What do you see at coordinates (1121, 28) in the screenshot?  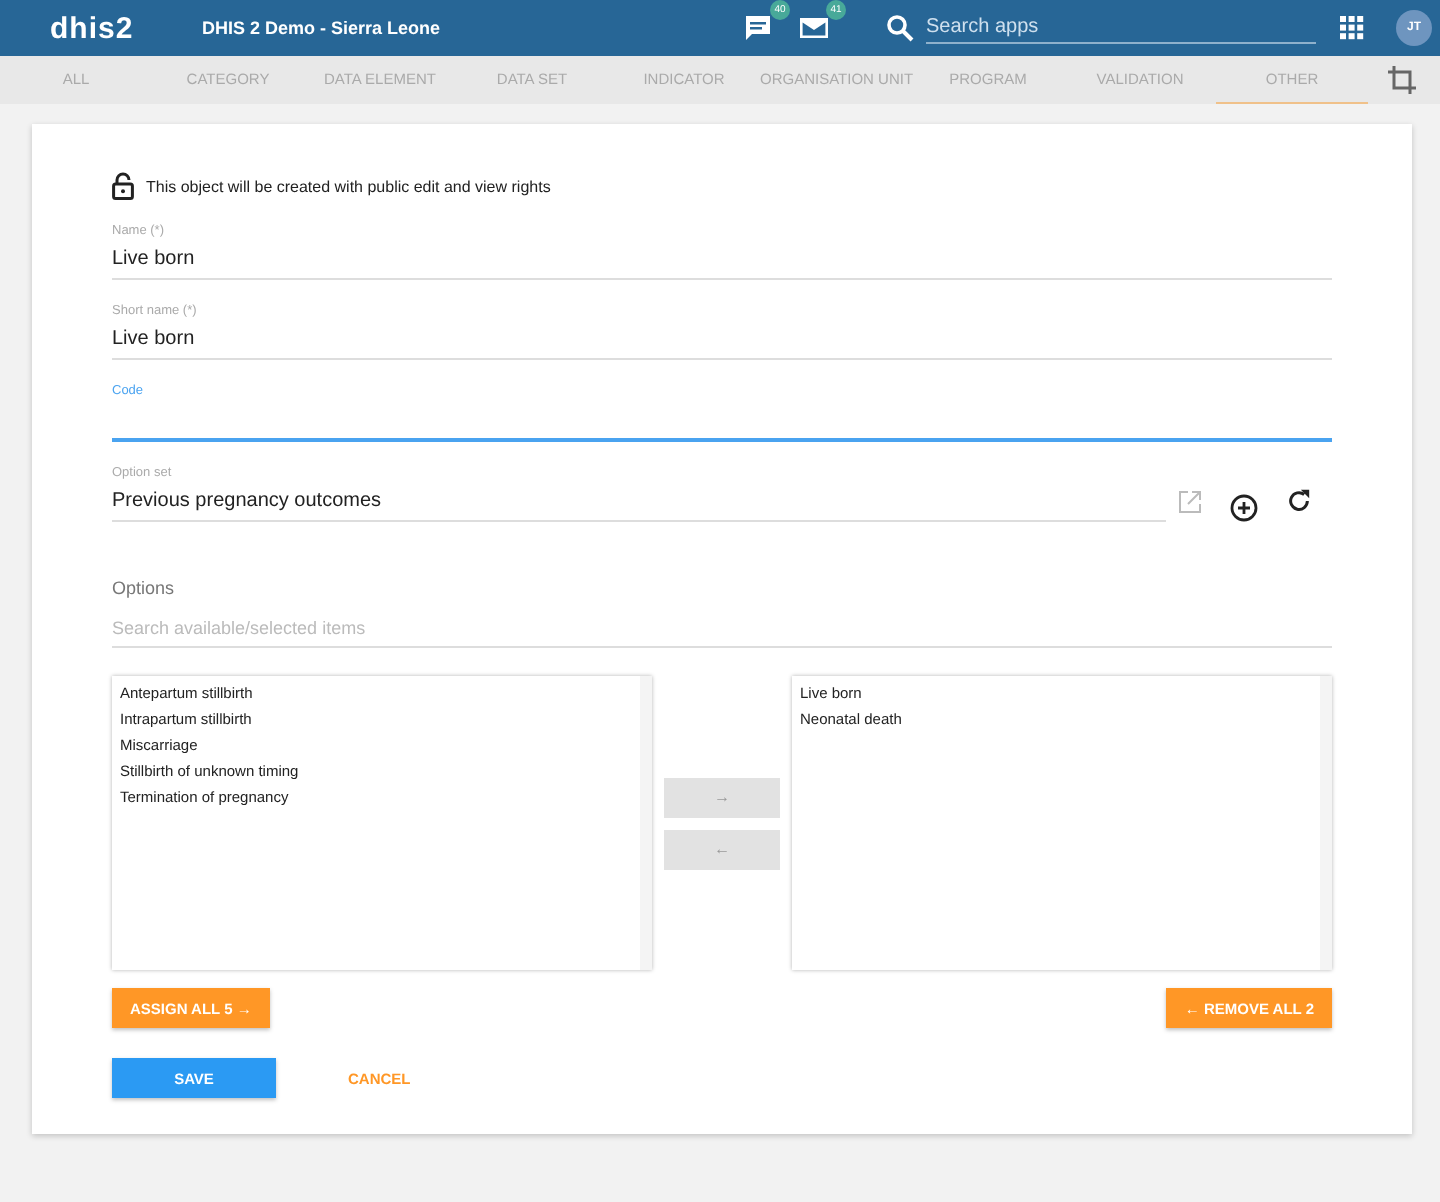 I see `search-field: Search apps` at bounding box center [1121, 28].